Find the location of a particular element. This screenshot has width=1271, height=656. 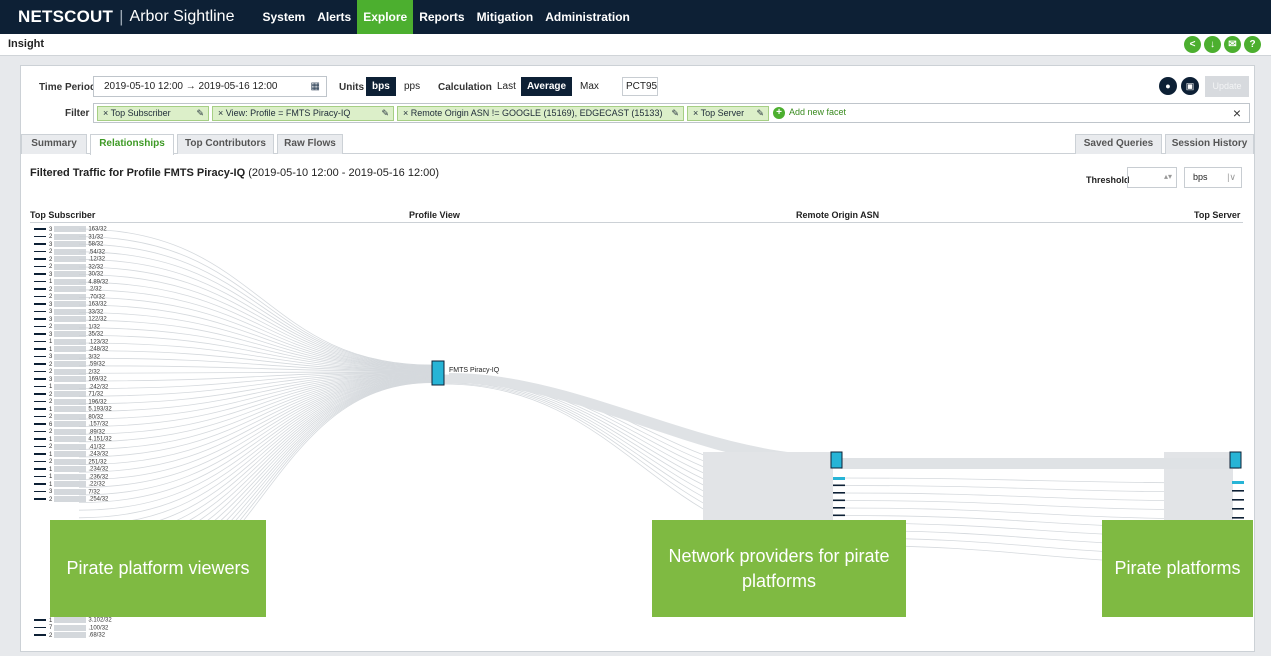

facet-top-server: × Top Server ✎ is located at coordinates (728, 113).